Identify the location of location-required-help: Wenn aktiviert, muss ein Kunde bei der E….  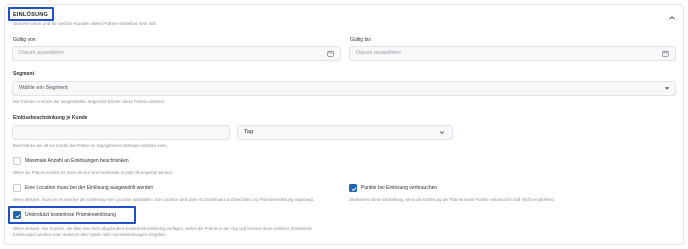
(163, 199).